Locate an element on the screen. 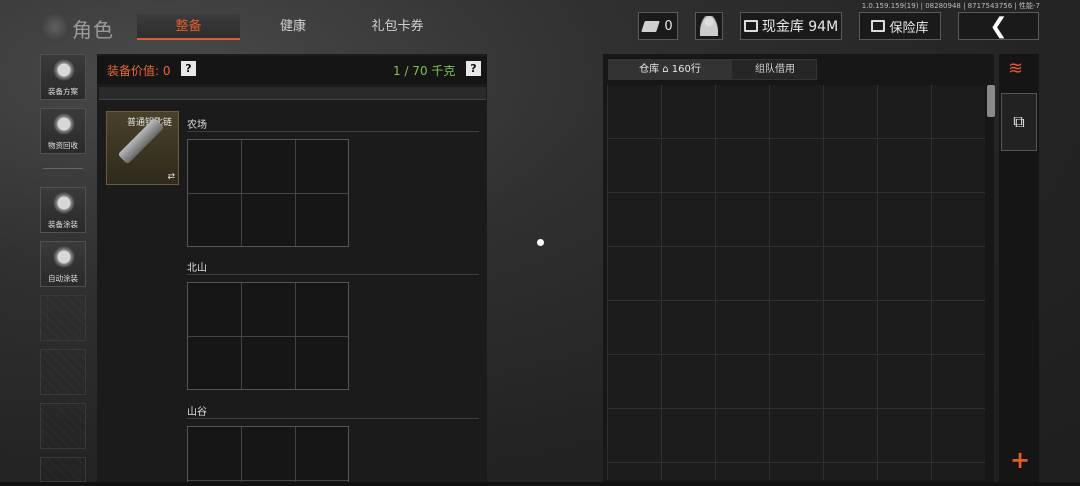 Image resolution: width=1080 pixels, height=486 pixels. sidebar-item-gear-skin: 装备涂装 is located at coordinates (63, 210).